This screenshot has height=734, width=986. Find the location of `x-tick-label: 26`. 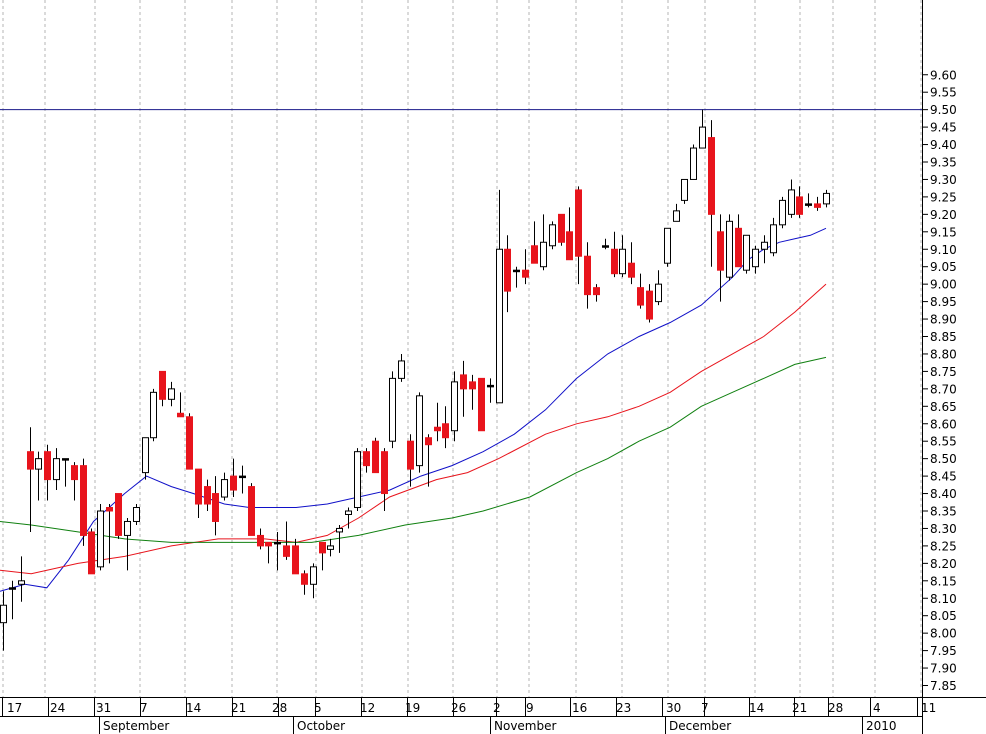

x-tick-label: 26 is located at coordinates (458, 708).